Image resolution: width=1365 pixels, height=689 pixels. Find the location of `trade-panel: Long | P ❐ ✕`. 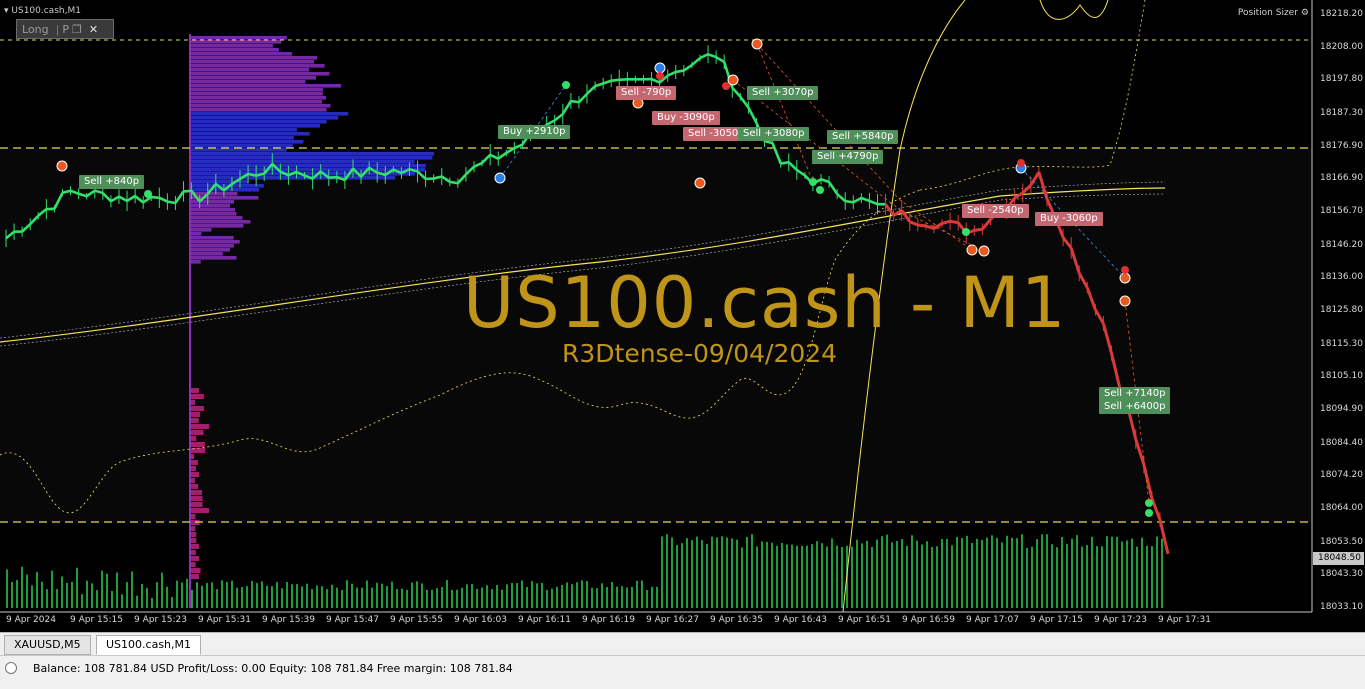

trade-panel: Long | P ❐ ✕ is located at coordinates (65, 29).